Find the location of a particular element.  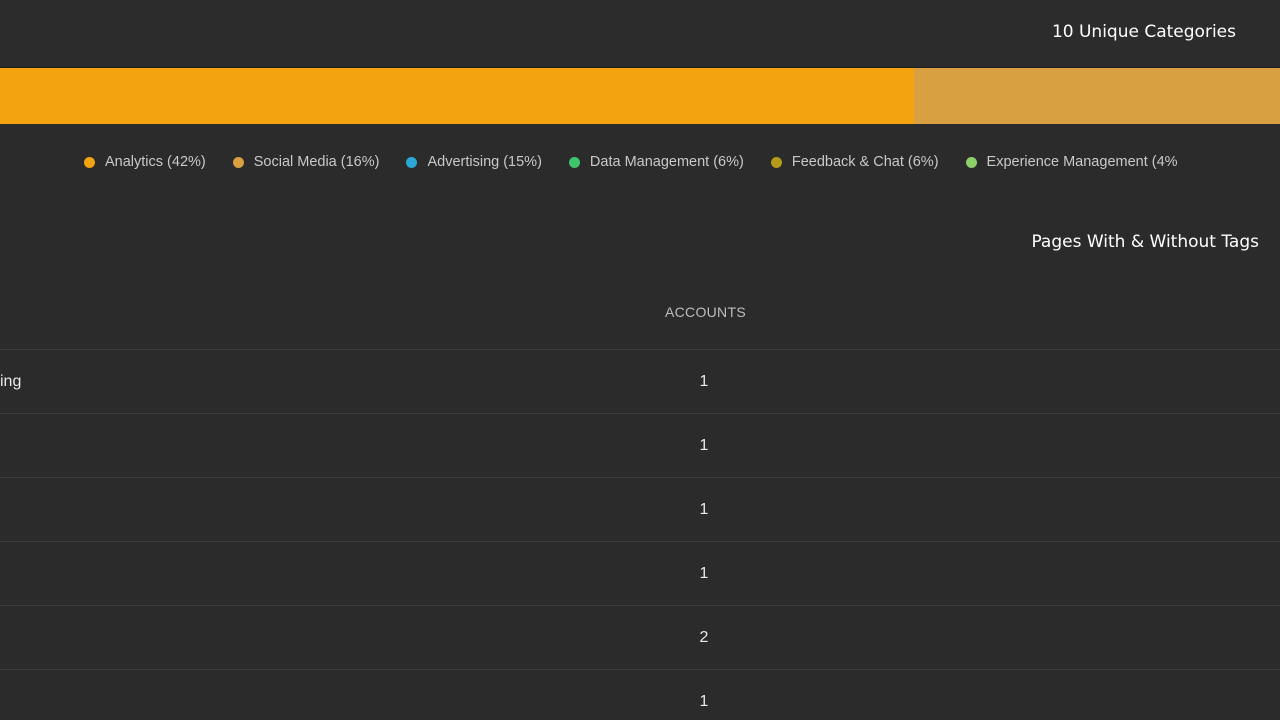

legend-label: Data Management (6%) is located at coordinates (666, 162).